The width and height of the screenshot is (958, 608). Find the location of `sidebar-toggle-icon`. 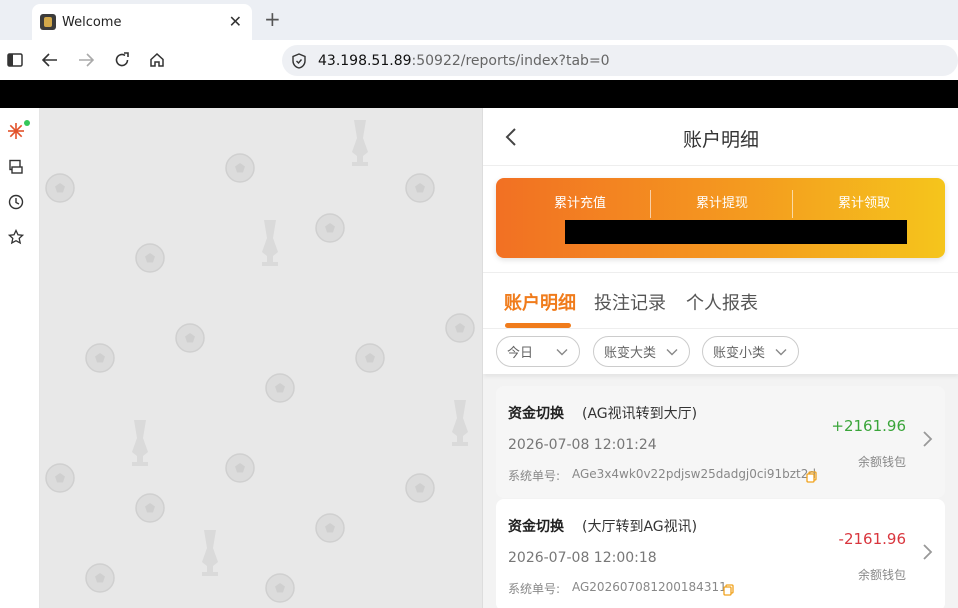

sidebar-toggle-icon is located at coordinates (15, 60).